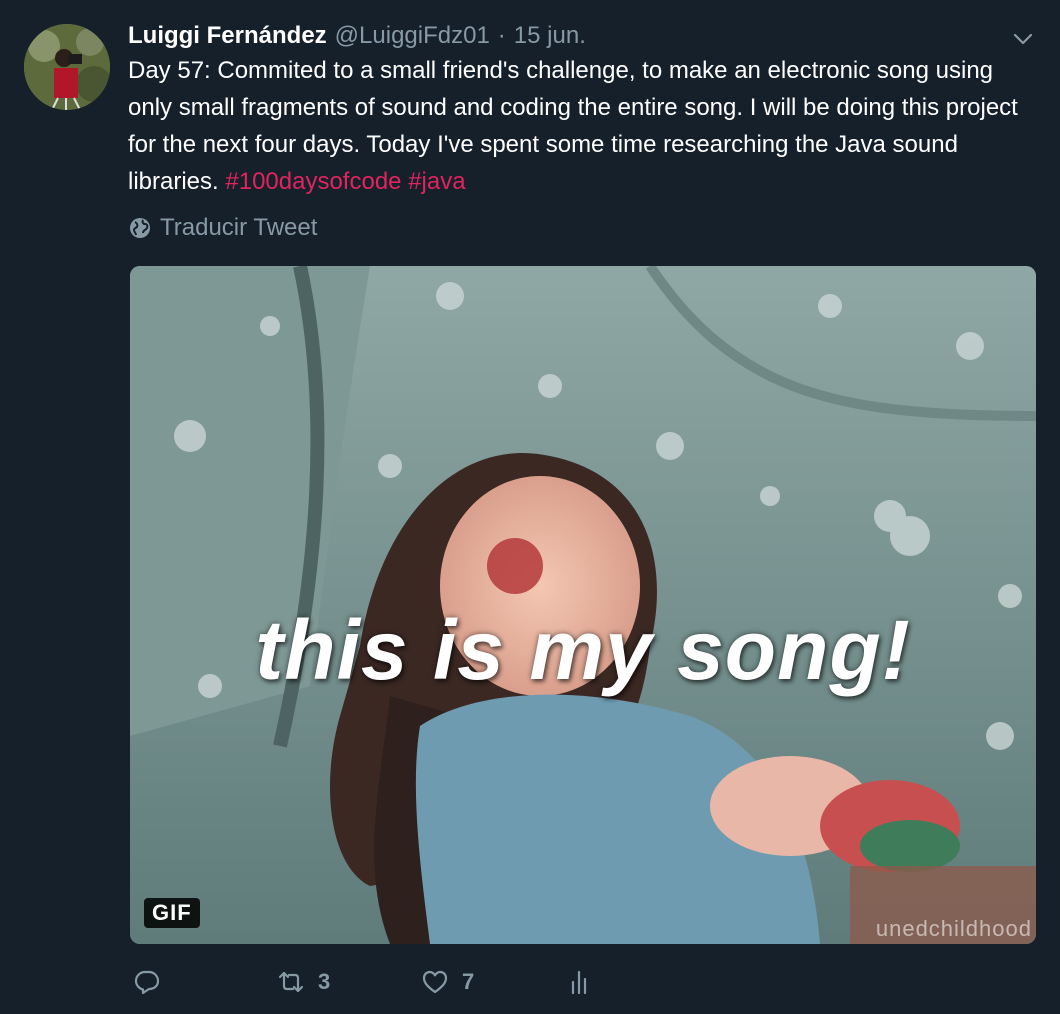 The height and width of the screenshot is (1014, 1060). I want to click on gif-watermark: unedchildhood, so click(953, 928).